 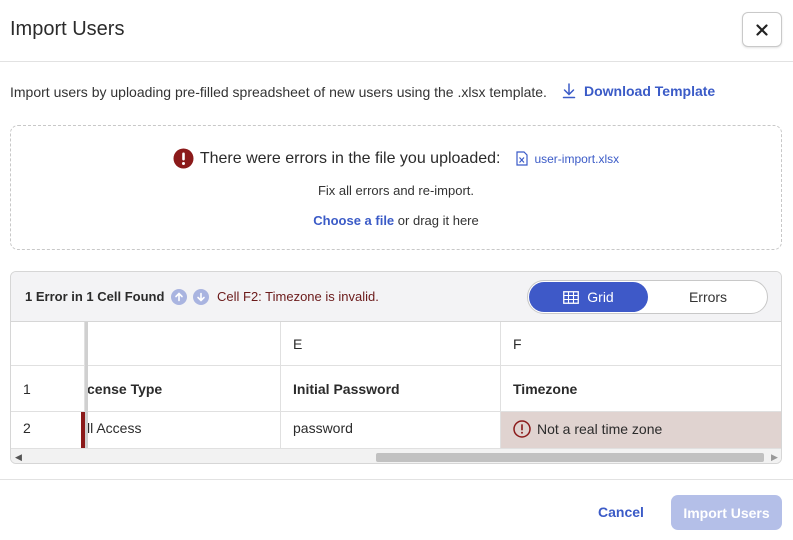 I want to click on table-cell: cense Type, so click(x=184, y=388).